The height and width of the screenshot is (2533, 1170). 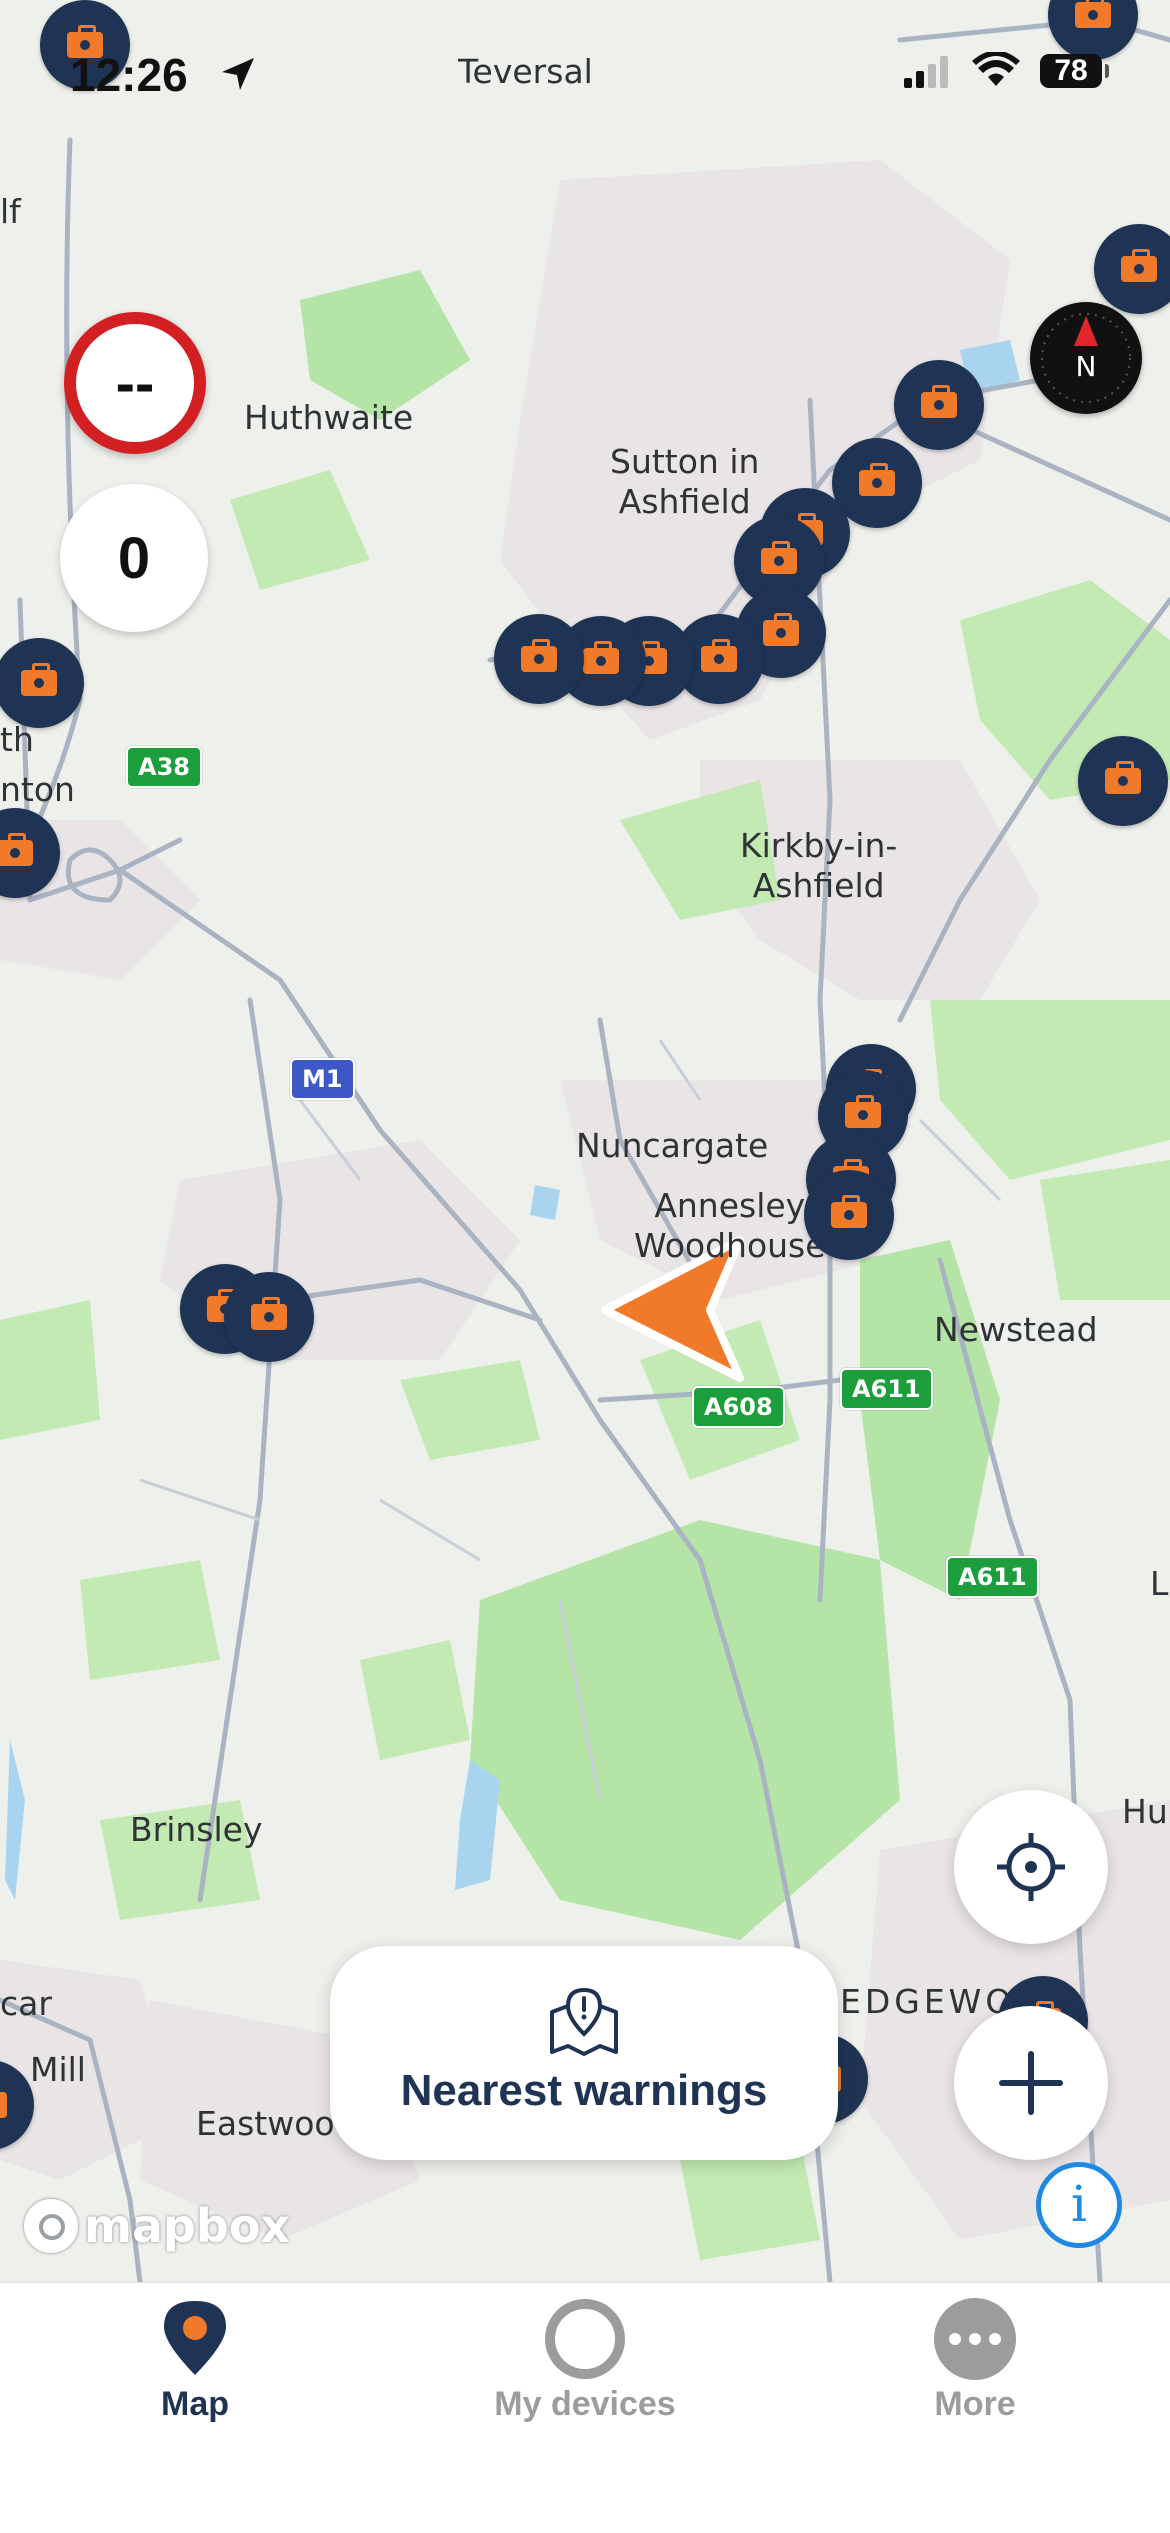 I want to click on tab-bar: Map My devices More, so click(x=585, y=2407).